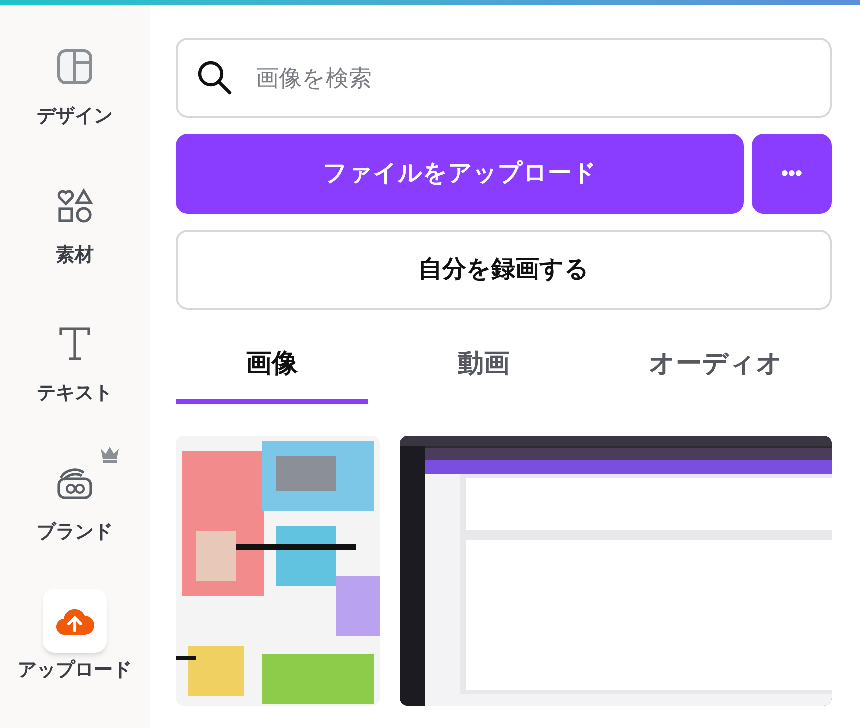 The height and width of the screenshot is (728, 860). What do you see at coordinates (792, 174) in the screenshot?
I see `more-options-button: •••` at bounding box center [792, 174].